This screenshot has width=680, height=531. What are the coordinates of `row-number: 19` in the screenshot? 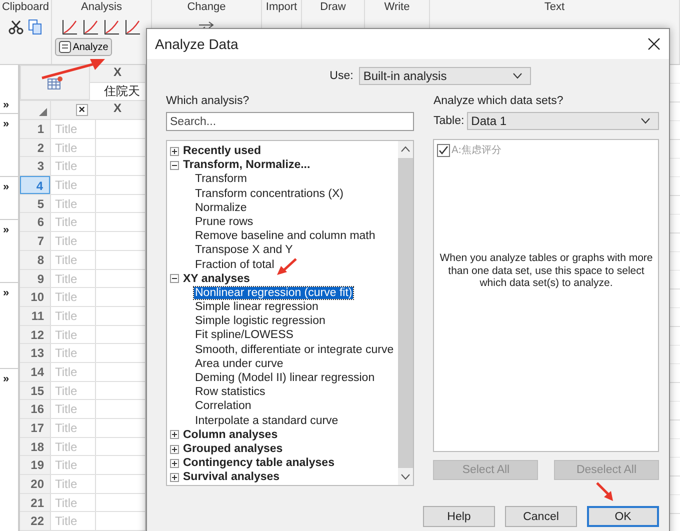 It's located at (35, 465).